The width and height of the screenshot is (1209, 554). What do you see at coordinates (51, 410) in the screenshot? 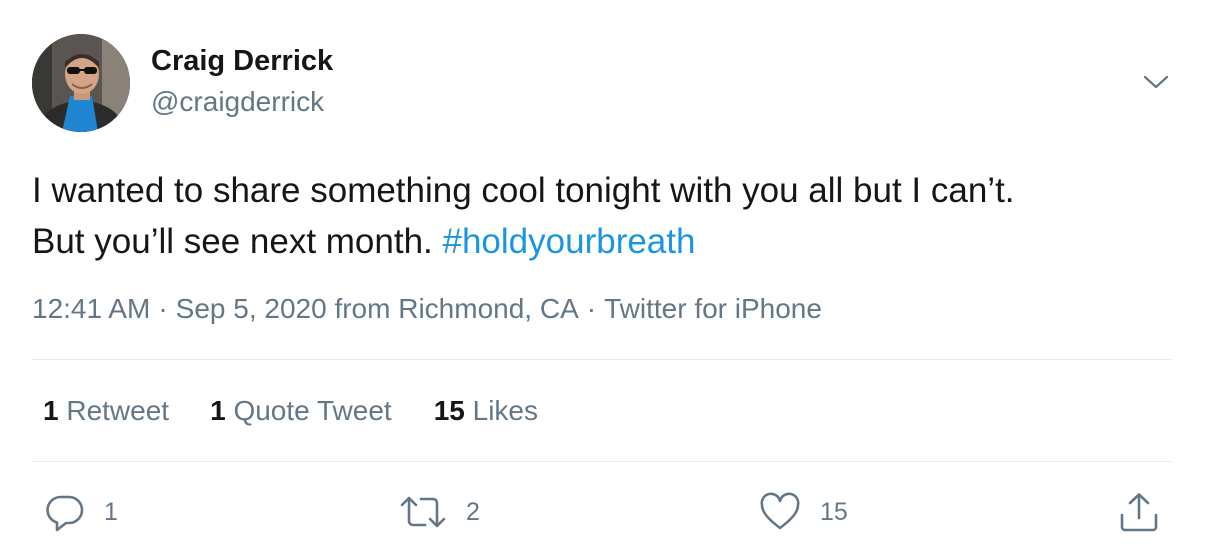
I see `retweets-count: 1` at bounding box center [51, 410].